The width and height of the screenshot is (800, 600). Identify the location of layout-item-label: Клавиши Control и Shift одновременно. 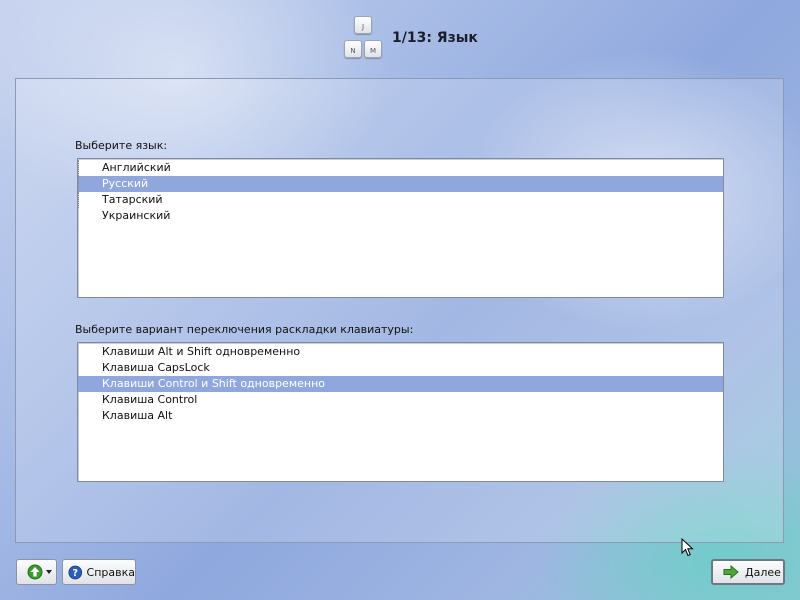
(213, 383).